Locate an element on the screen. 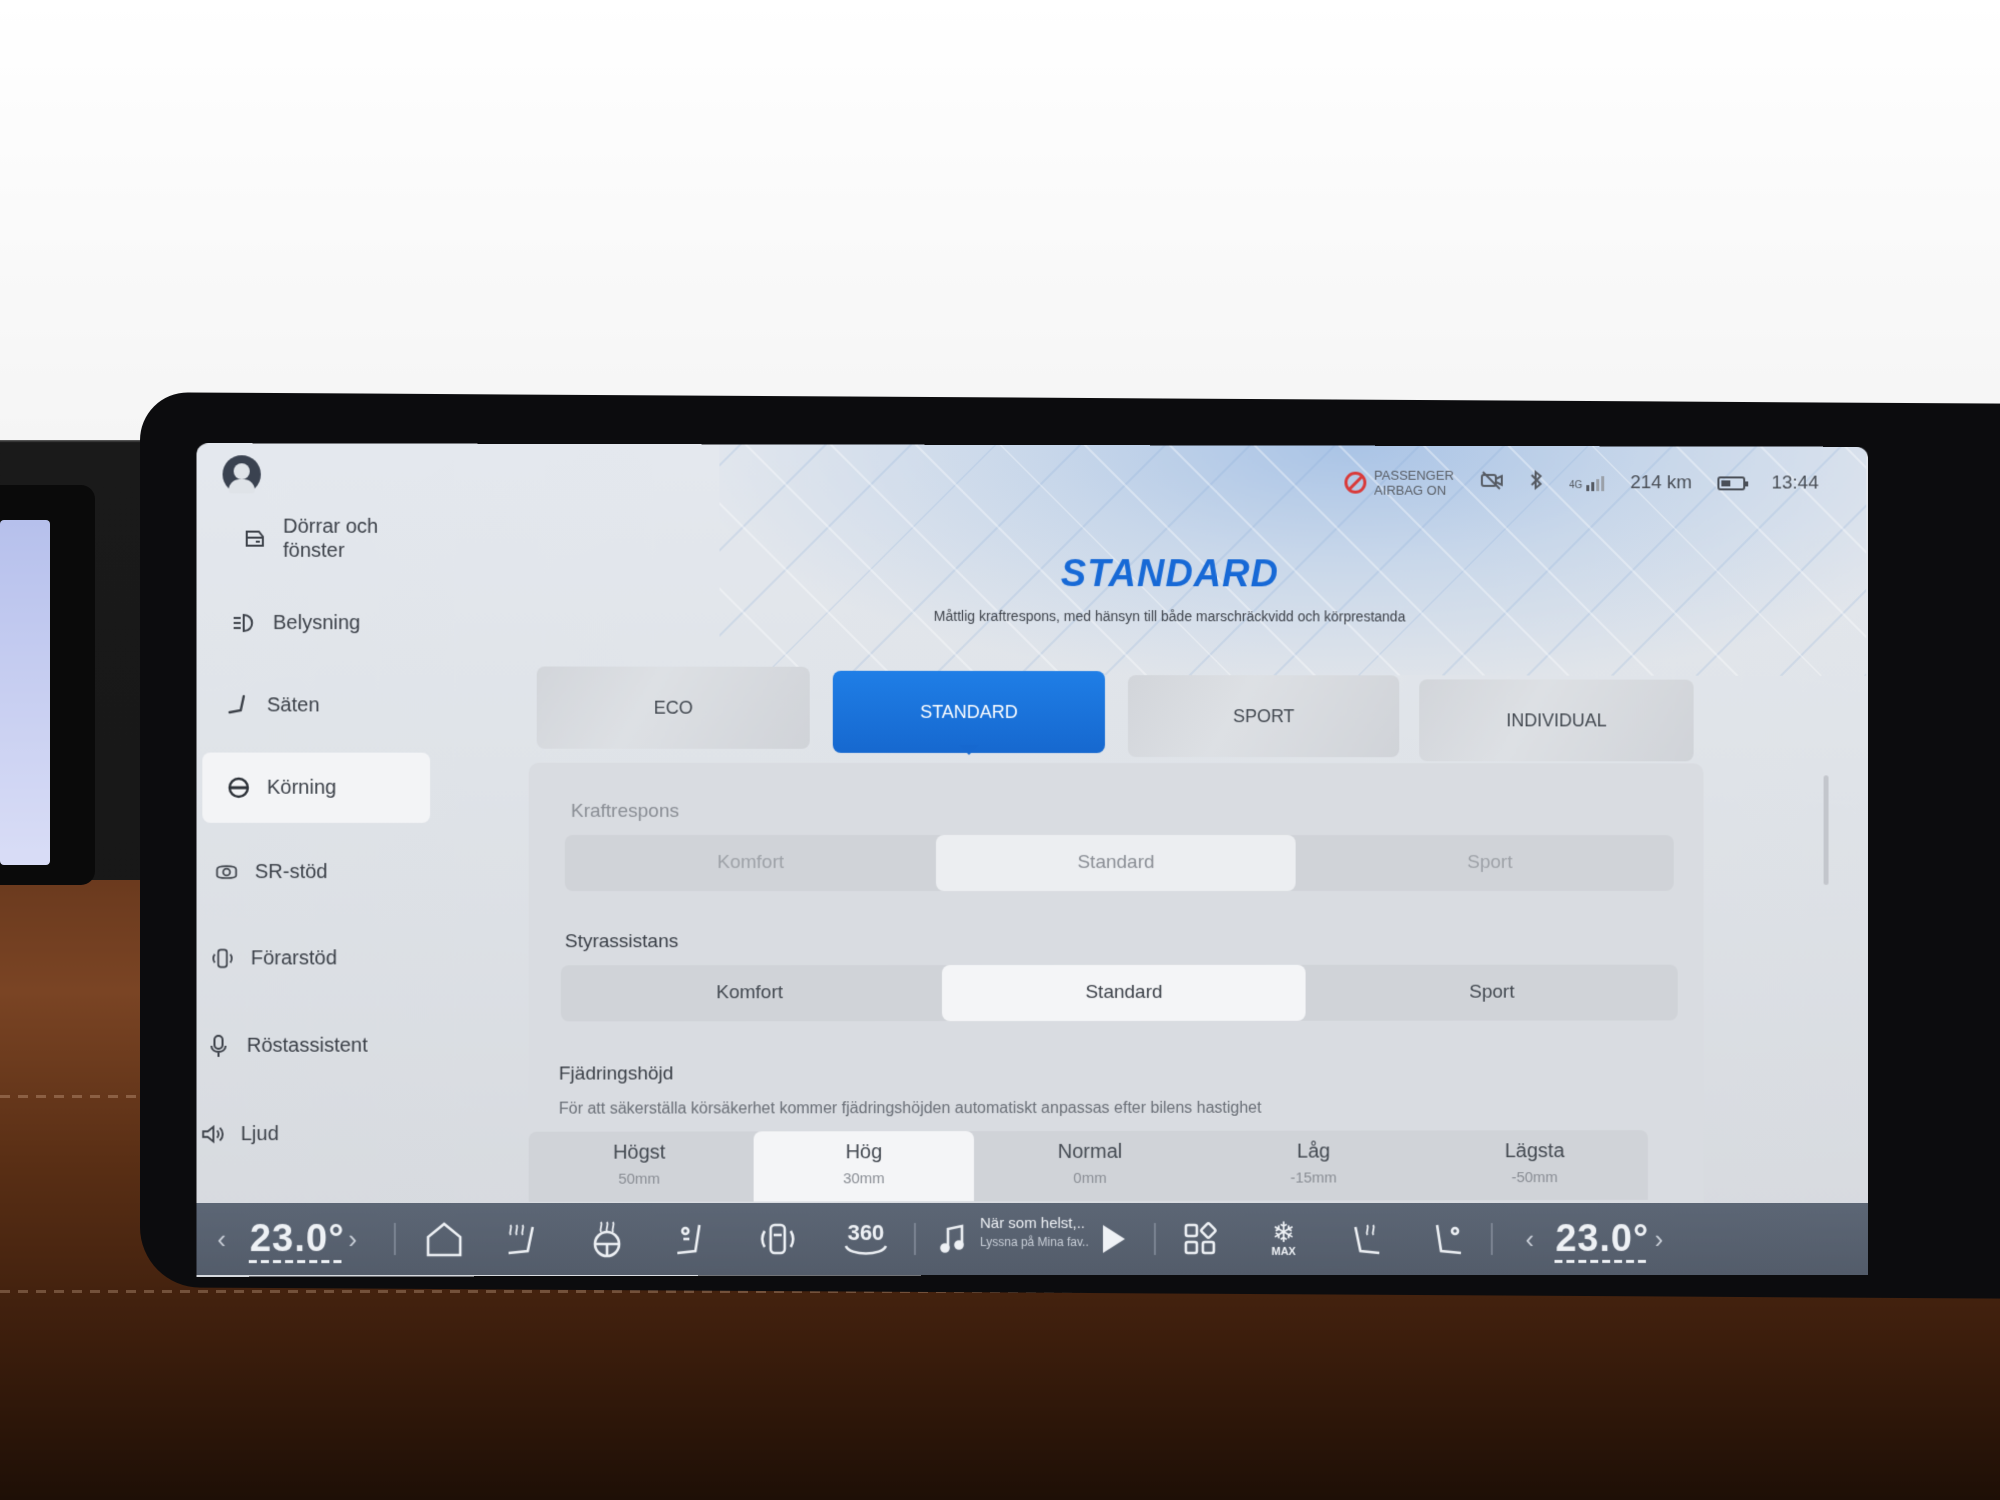  power-response-standard: Standard is located at coordinates (1115, 863).